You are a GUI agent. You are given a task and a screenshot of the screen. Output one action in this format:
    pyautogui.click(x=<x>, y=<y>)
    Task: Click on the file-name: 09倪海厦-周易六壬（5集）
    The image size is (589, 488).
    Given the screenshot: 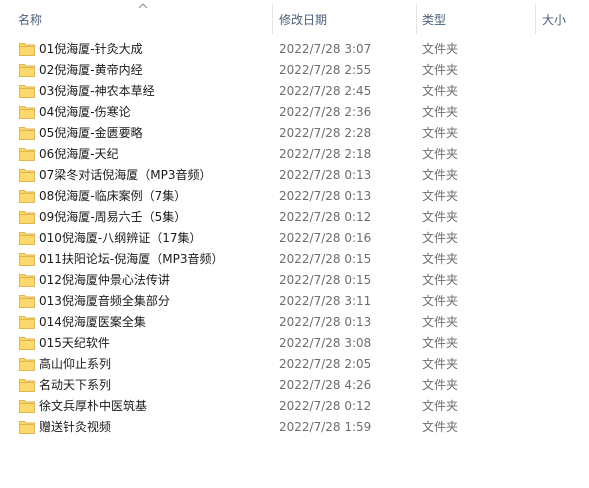 What is the action you would take?
    pyautogui.click(x=113, y=217)
    